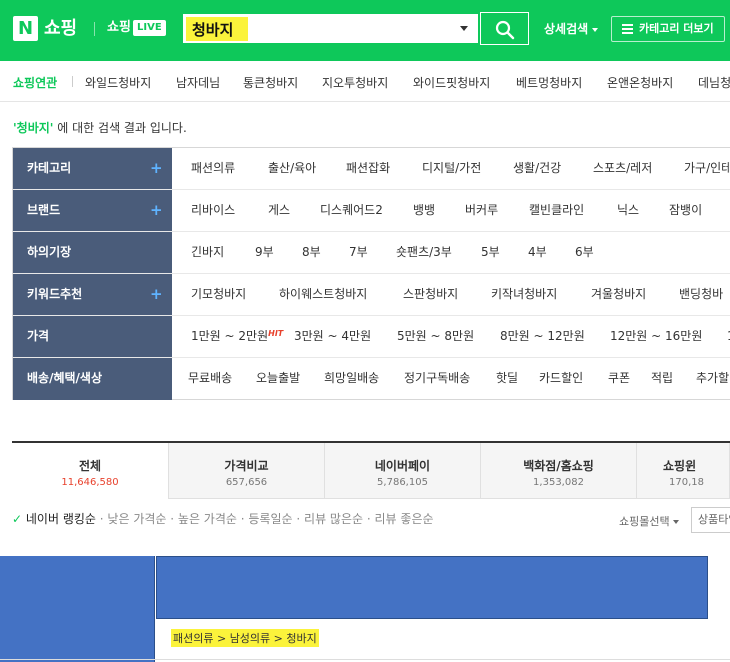 The height and width of the screenshot is (662, 730). What do you see at coordinates (77, 609) in the screenshot?
I see `product-thumbnail` at bounding box center [77, 609].